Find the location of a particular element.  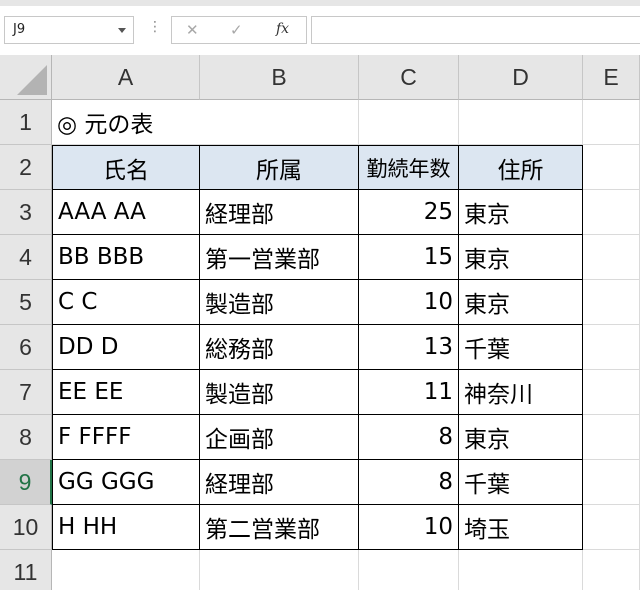

cell-e2 is located at coordinates (611, 167).